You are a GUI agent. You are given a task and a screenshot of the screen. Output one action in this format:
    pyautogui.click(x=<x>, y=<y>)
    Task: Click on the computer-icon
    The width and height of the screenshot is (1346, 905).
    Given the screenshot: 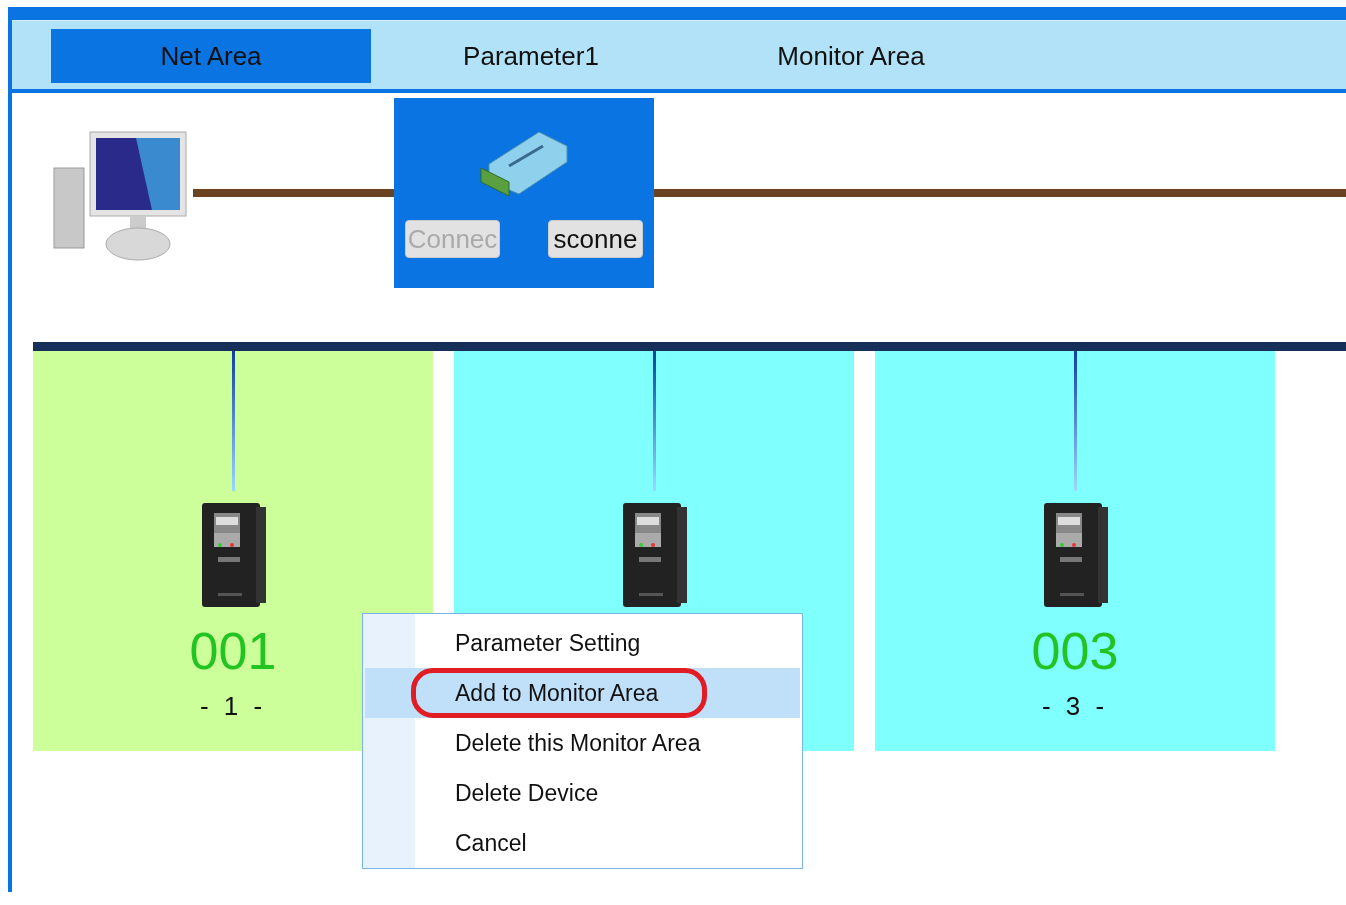 What is the action you would take?
    pyautogui.click(x=120, y=196)
    